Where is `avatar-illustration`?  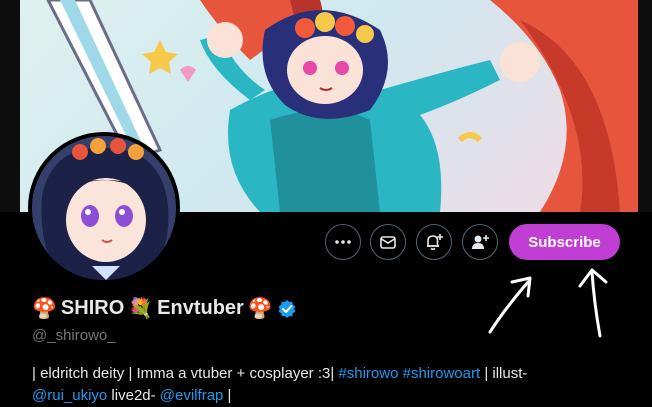 avatar-illustration is located at coordinates (104, 208).